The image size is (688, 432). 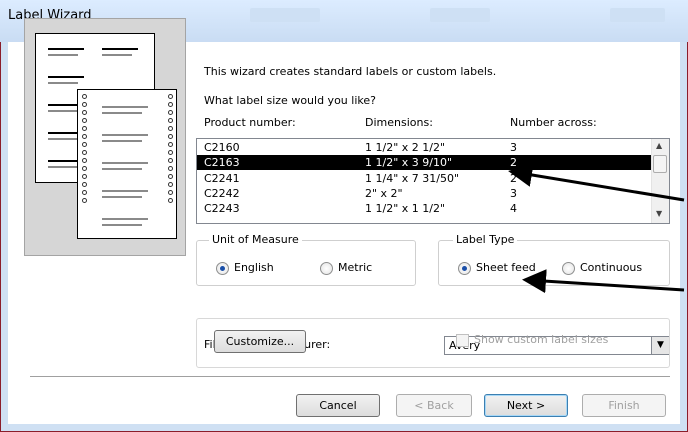 I want to click on scroll-thumb, so click(x=660, y=164).